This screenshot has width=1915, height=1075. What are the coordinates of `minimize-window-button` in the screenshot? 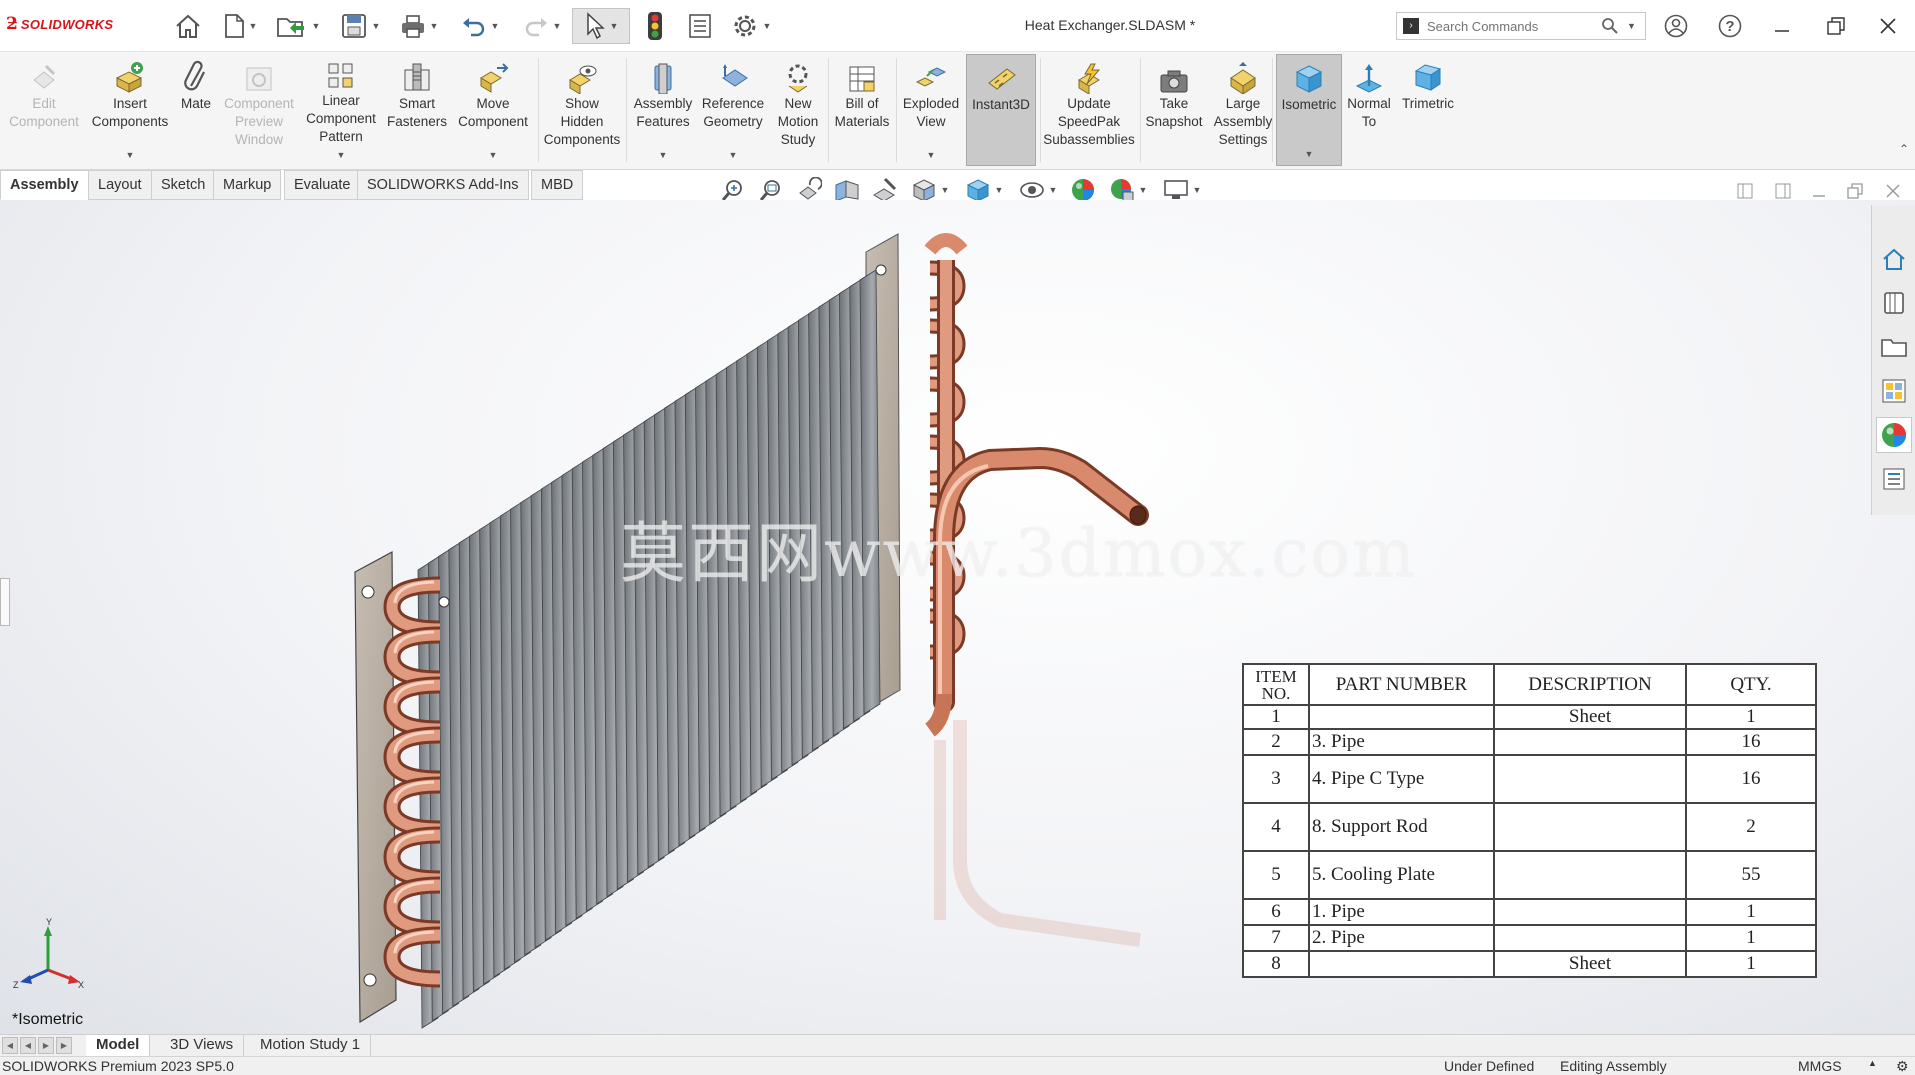 It's located at (1782, 26).